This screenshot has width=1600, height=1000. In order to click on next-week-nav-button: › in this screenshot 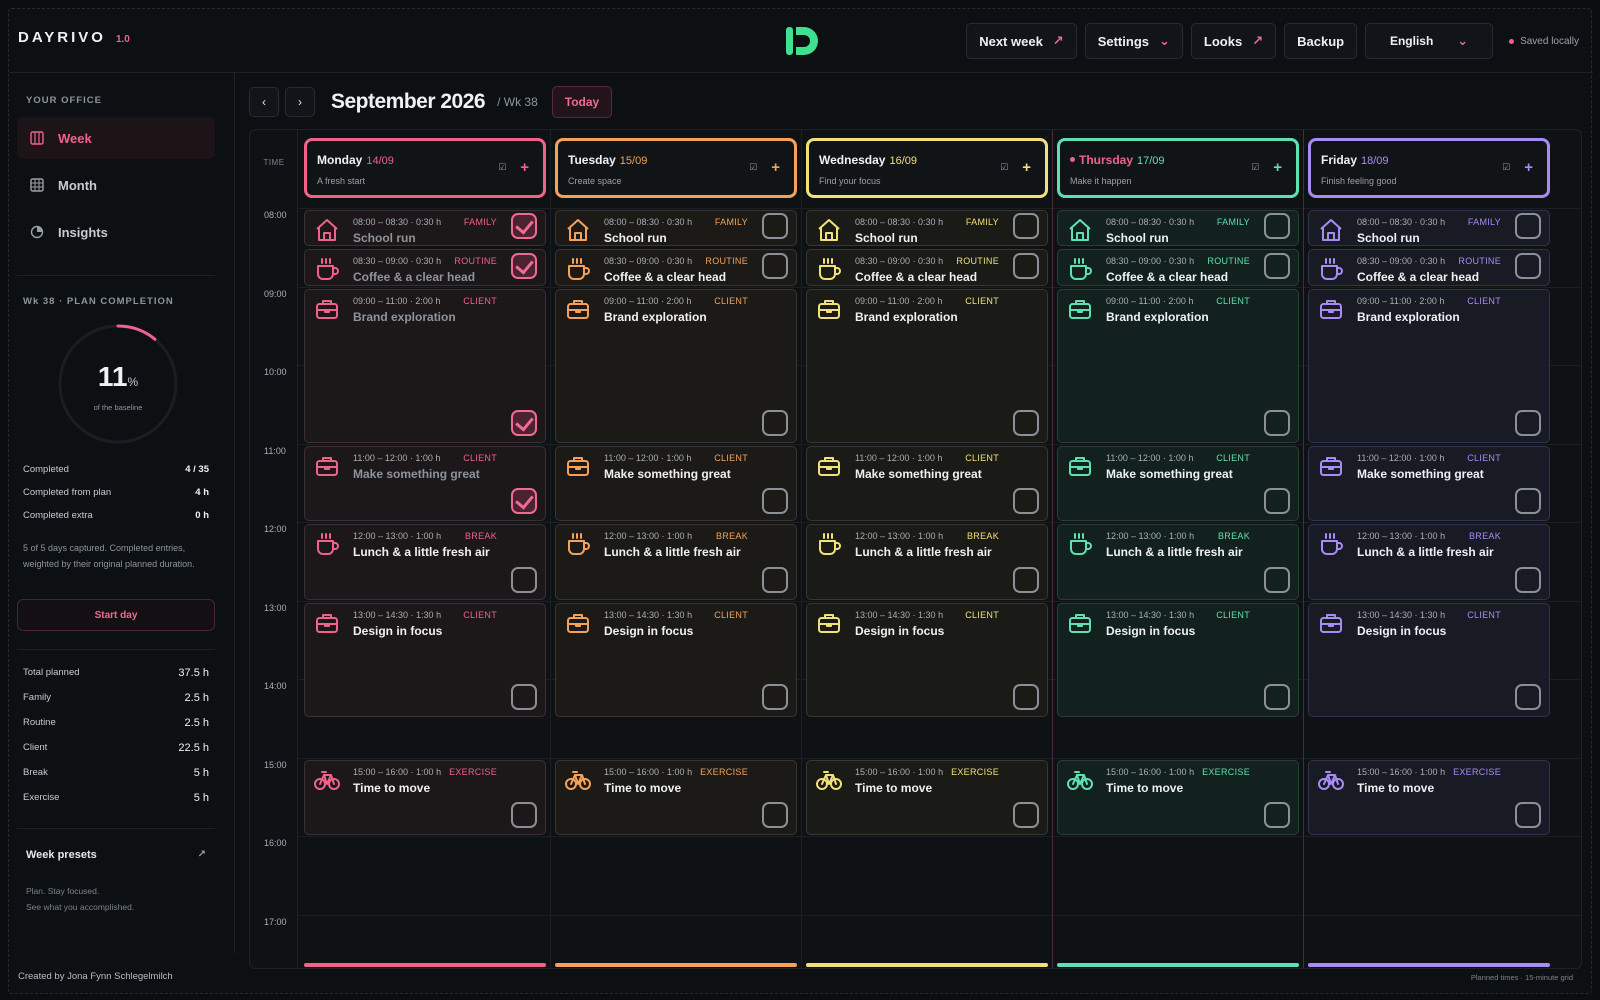, I will do `click(300, 102)`.